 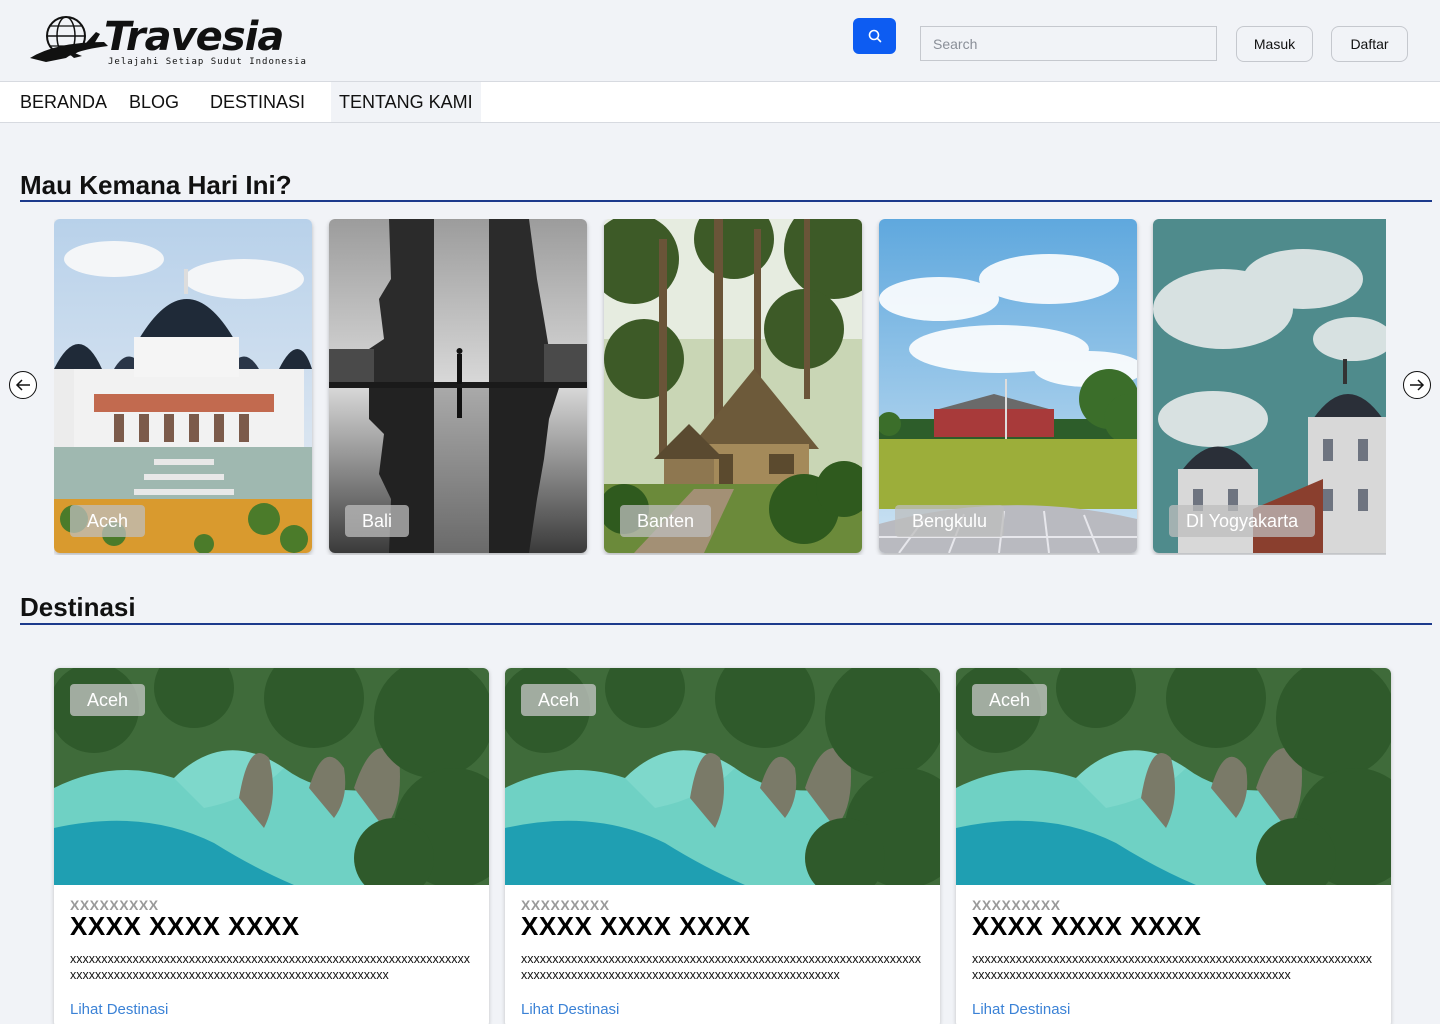 I want to click on banten-village-image, so click(x=733, y=386).